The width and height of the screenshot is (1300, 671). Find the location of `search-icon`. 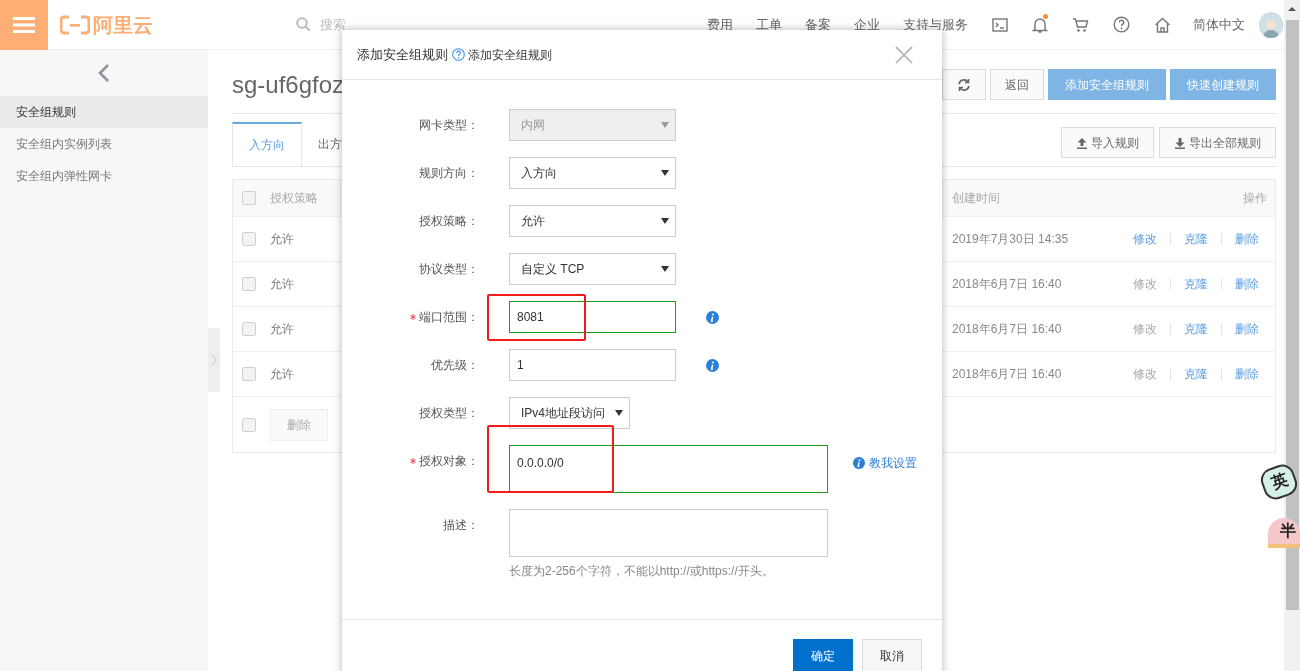

search-icon is located at coordinates (303, 24).